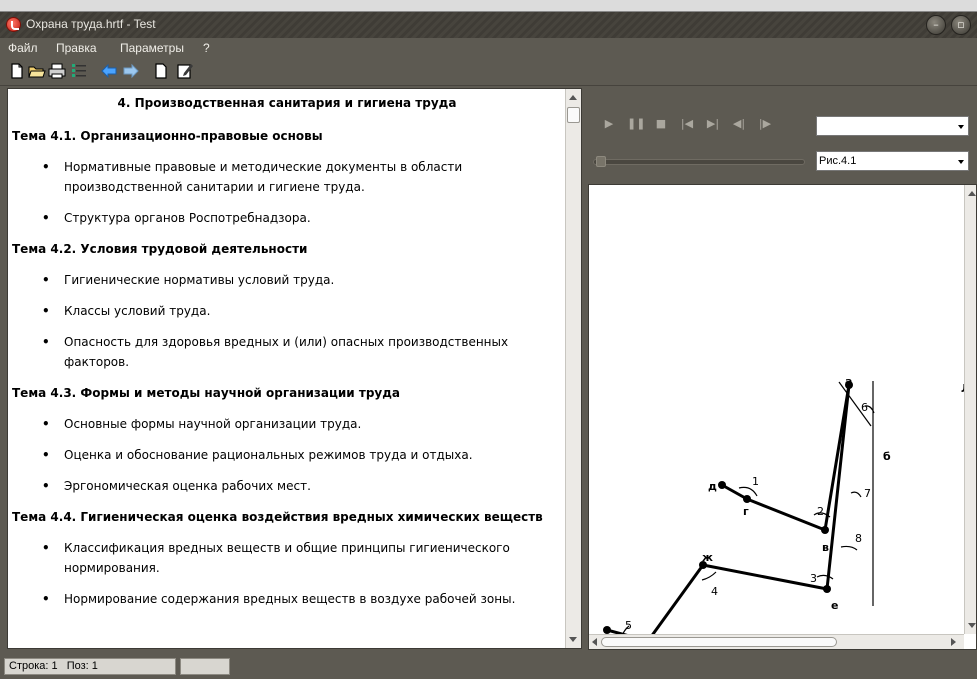 Image resolution: width=977 pixels, height=679 pixels. What do you see at coordinates (488, 665) in the screenshot?
I see `status-bar: Строка: 1 Поз: 1` at bounding box center [488, 665].